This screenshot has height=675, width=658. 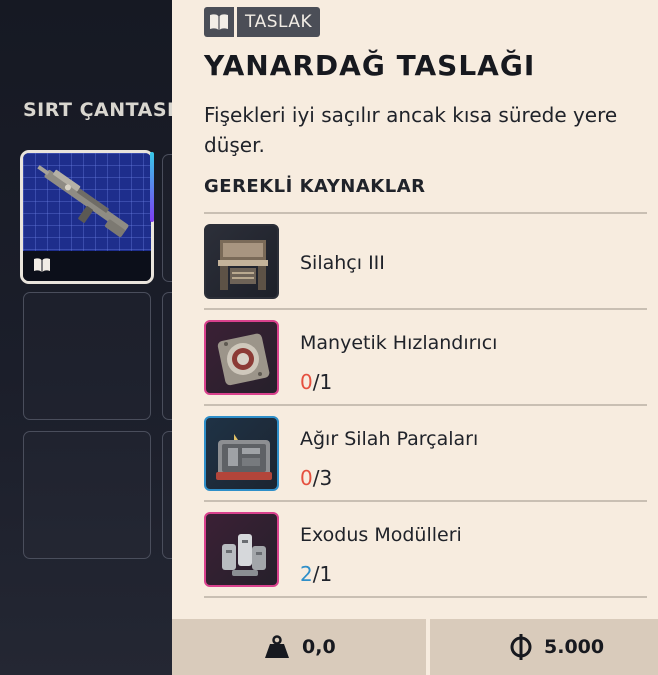 What do you see at coordinates (370, 65) in the screenshot?
I see `item-title: YANARDAĞ TASLAĞI` at bounding box center [370, 65].